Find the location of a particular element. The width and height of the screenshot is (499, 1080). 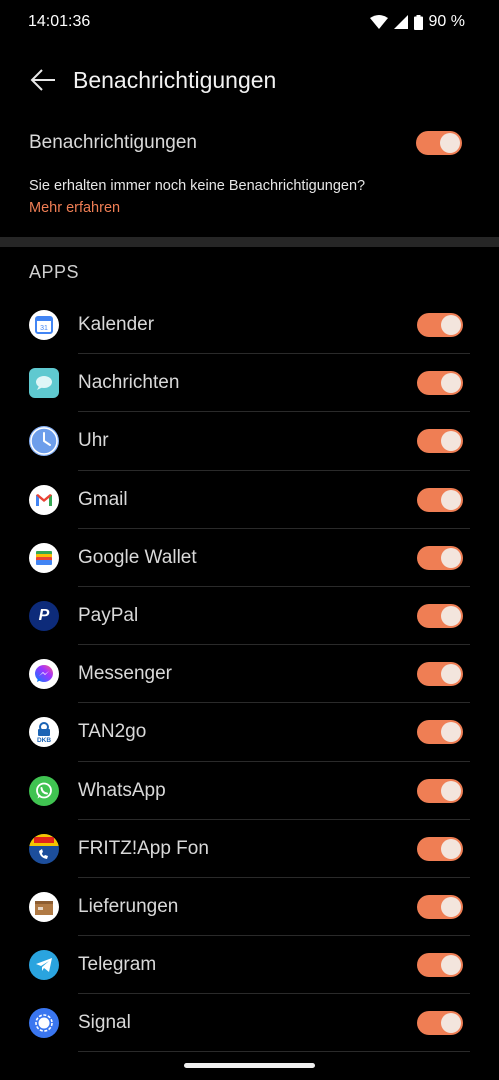

app-row-gmail: Gmail is located at coordinates (249, 500).